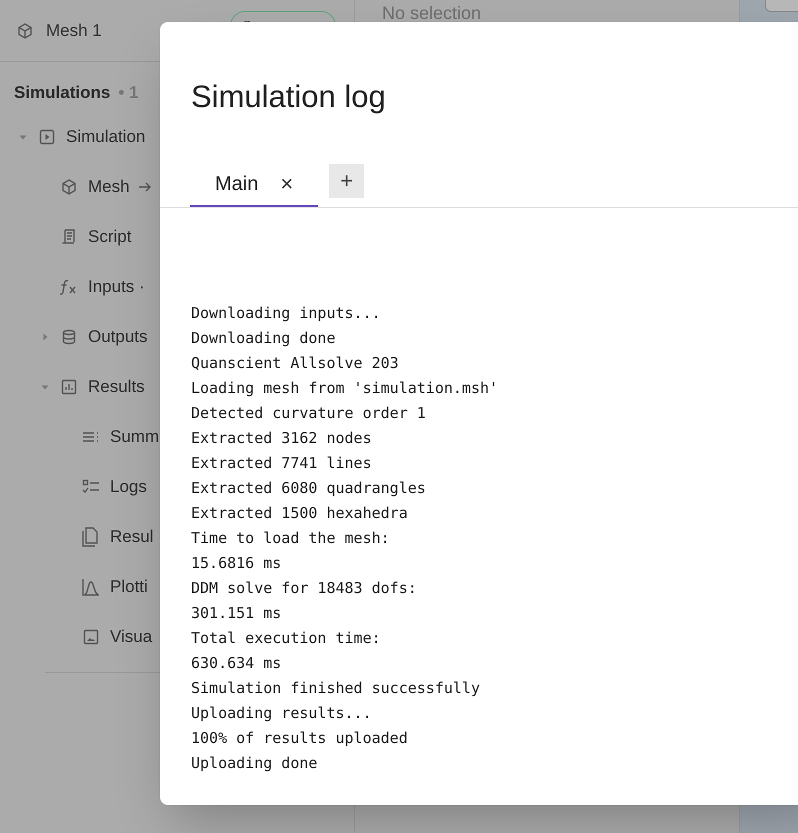 Image resolution: width=798 pixels, height=833 pixels. What do you see at coordinates (91, 536) in the screenshot?
I see `document-icon` at bounding box center [91, 536].